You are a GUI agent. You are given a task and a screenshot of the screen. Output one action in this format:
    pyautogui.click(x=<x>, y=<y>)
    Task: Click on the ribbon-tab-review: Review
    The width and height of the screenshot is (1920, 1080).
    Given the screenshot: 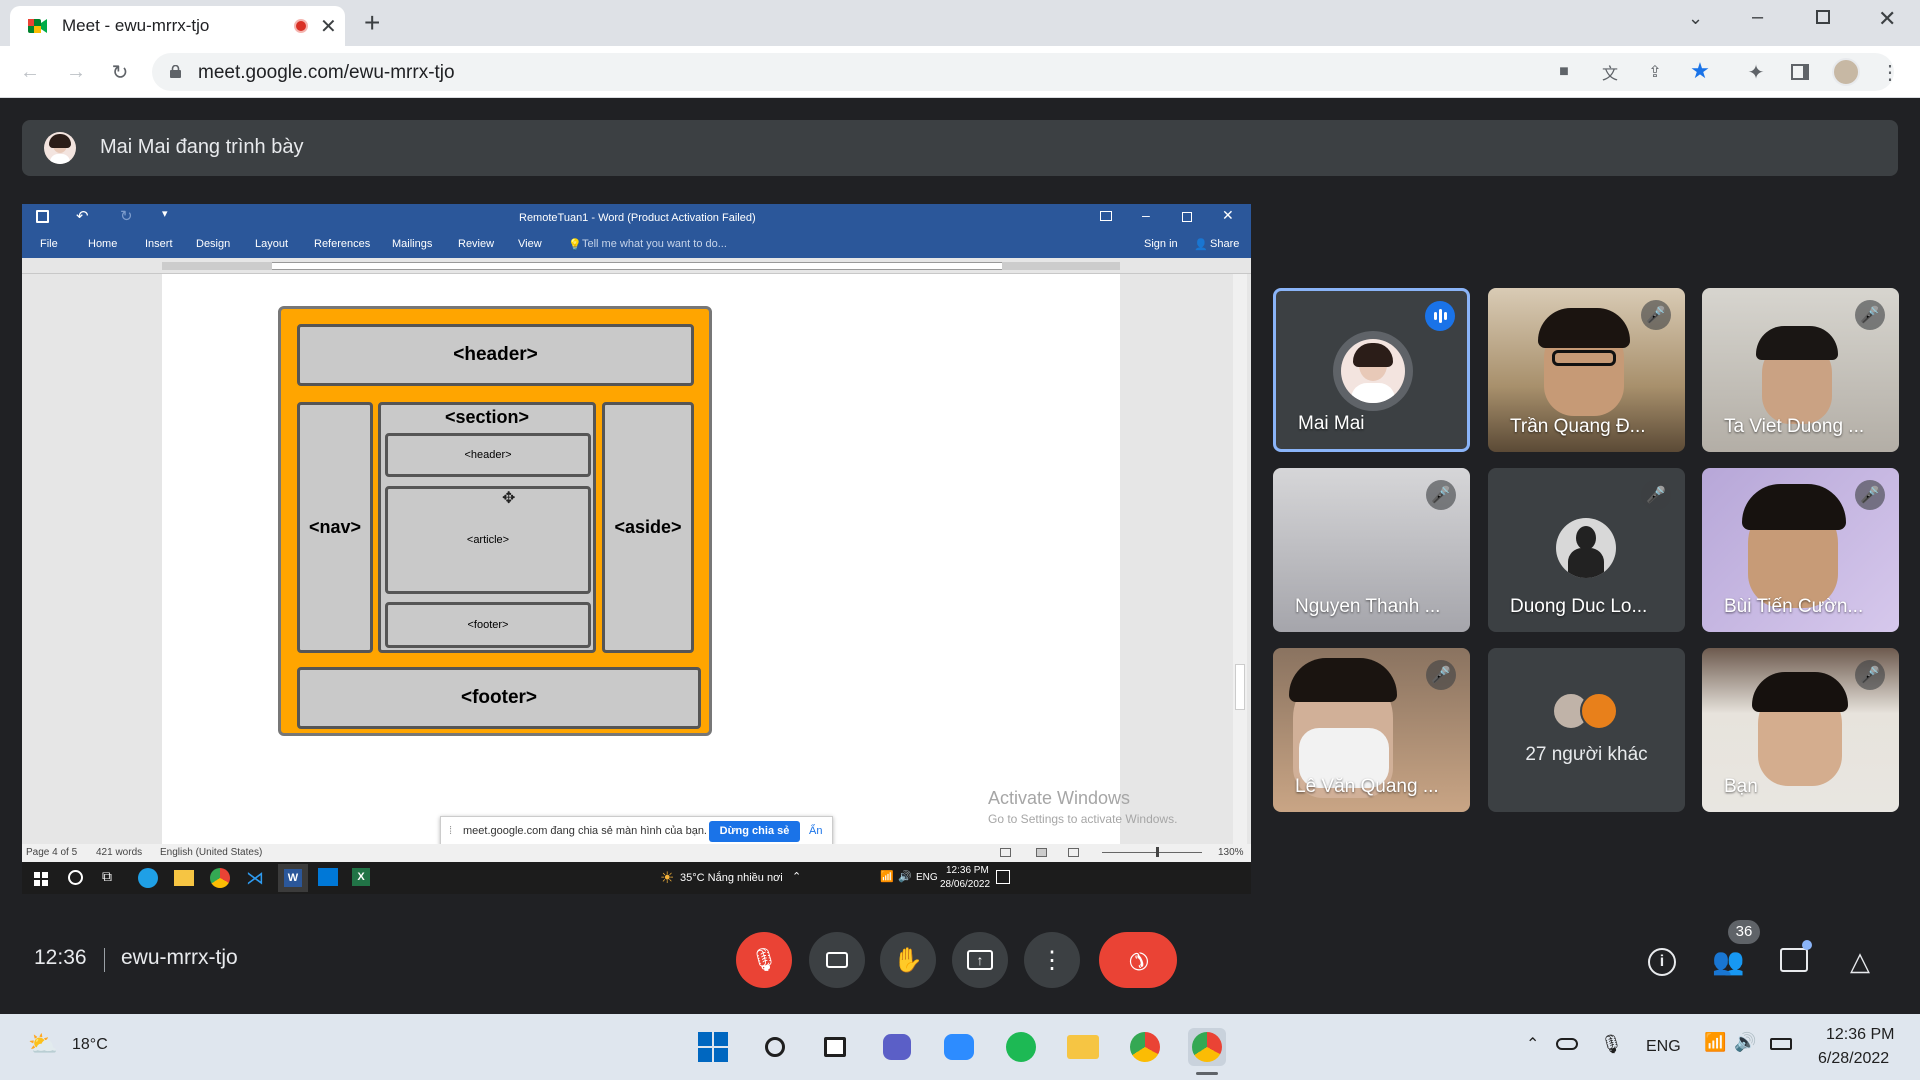 What is the action you would take?
    pyautogui.click(x=476, y=244)
    